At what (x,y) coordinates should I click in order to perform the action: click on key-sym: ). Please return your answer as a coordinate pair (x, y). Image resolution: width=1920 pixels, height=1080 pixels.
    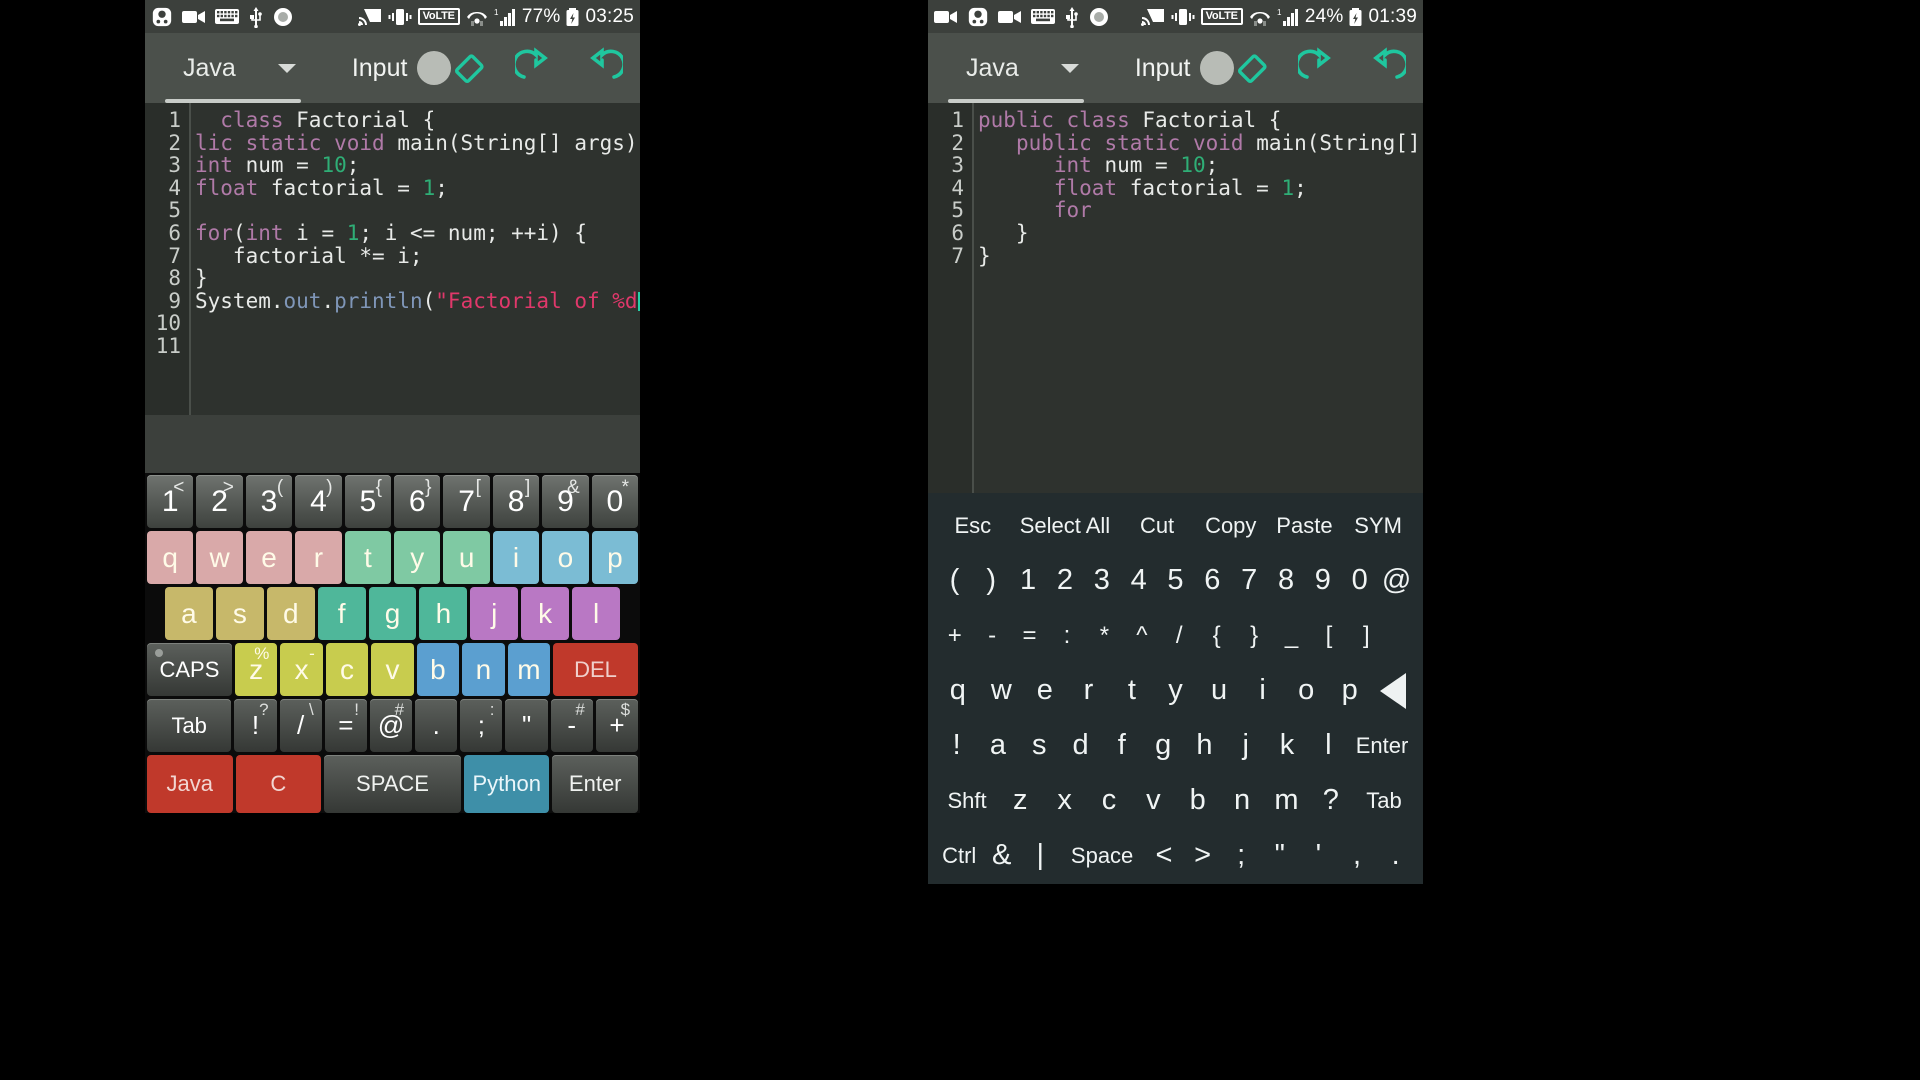
    Looking at the image, I should click on (991, 580).